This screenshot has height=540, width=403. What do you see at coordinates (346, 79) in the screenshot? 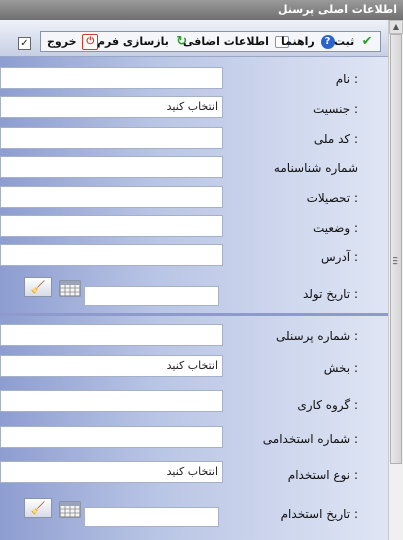
I see `first-name-label: نام :` at bounding box center [346, 79].